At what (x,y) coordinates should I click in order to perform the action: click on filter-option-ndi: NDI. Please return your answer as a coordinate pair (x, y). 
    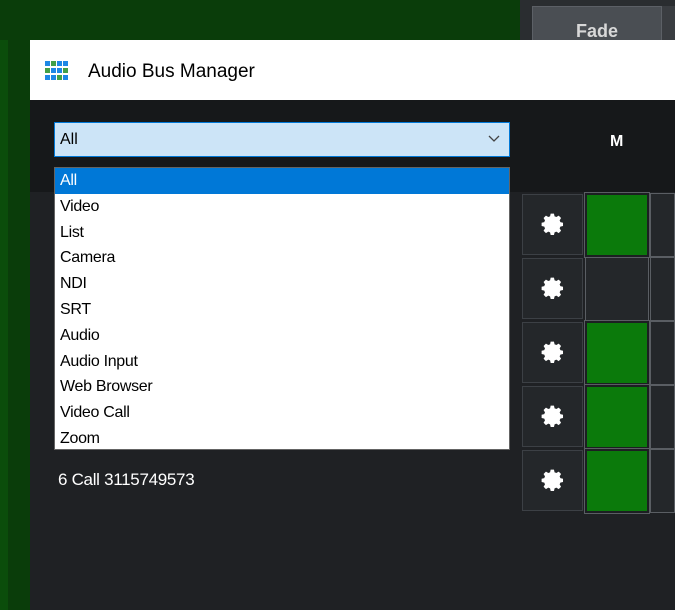
    Looking at the image, I should click on (282, 284).